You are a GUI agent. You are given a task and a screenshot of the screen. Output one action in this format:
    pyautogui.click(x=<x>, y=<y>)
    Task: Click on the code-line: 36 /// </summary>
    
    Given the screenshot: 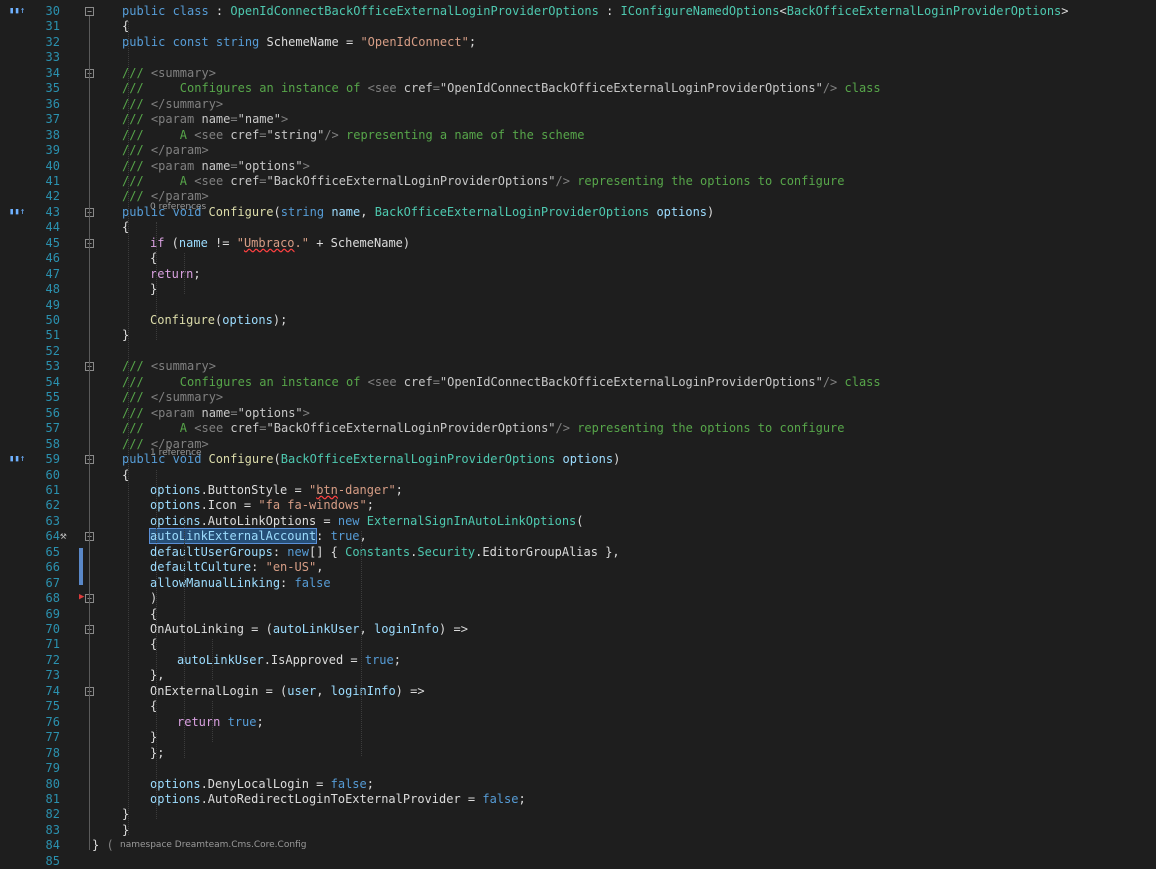 What is the action you would take?
    pyautogui.click(x=578, y=104)
    